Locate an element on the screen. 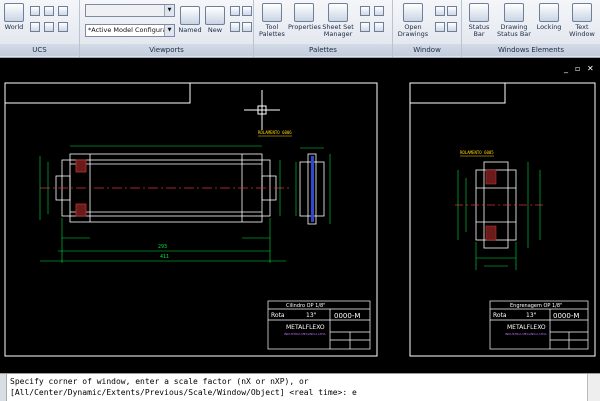  status-bar-button: Status Bar is located at coordinates (479, 20).